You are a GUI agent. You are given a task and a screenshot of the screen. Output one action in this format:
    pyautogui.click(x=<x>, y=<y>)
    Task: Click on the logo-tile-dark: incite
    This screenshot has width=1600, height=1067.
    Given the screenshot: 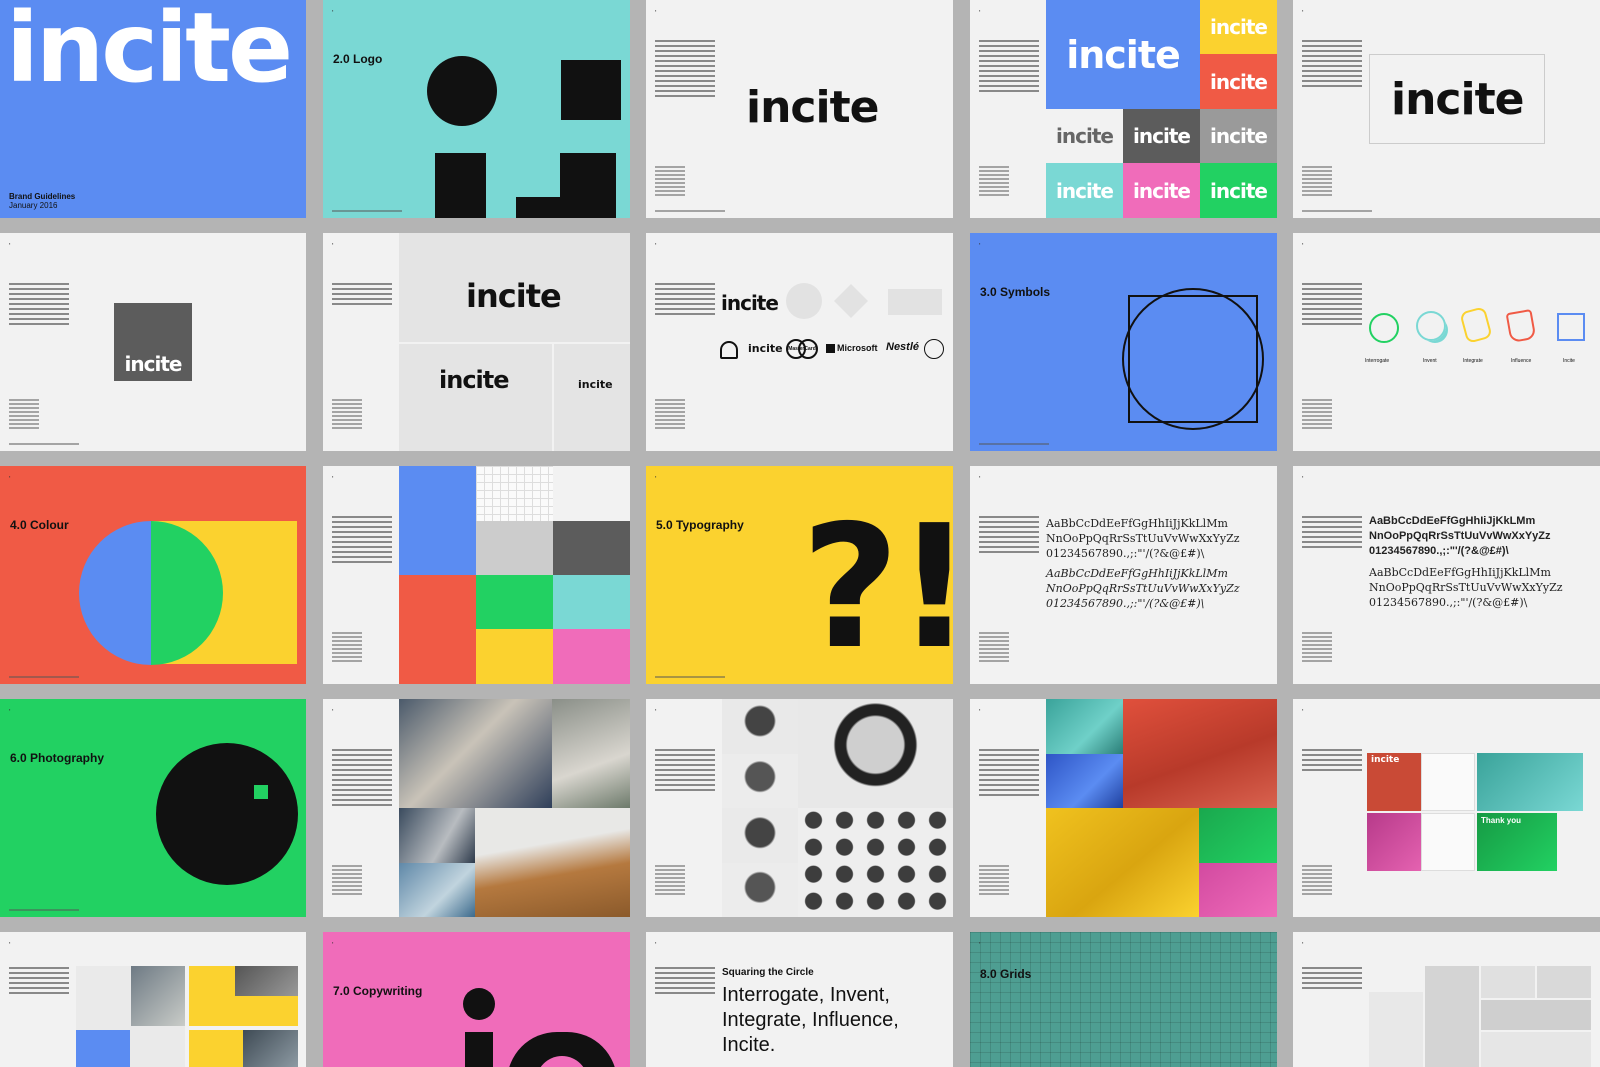 What is the action you would take?
    pyautogui.click(x=1161, y=136)
    